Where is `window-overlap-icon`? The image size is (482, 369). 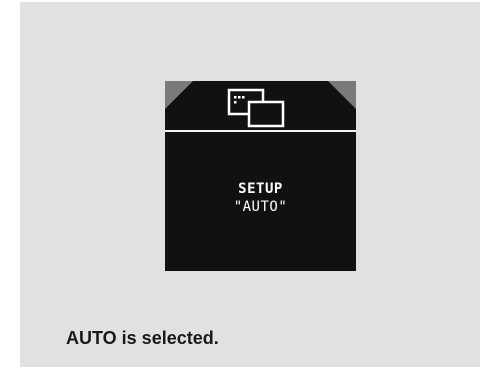 window-overlap-icon is located at coordinates (259, 108).